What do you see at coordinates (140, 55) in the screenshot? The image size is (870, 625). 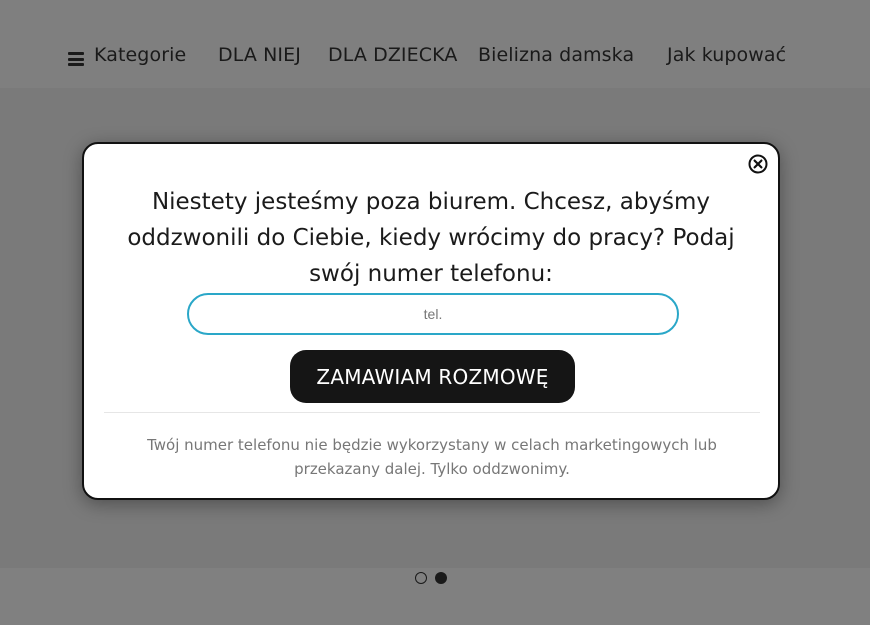 I see `categories-menu-label: Kategorie` at bounding box center [140, 55].